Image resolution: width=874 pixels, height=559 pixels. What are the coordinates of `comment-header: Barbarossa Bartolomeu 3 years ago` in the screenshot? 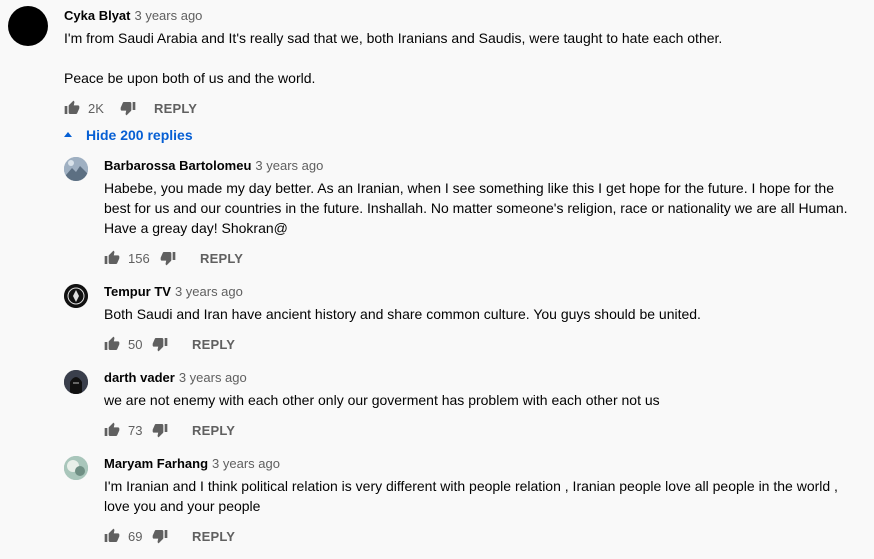 It's located at (213, 165).